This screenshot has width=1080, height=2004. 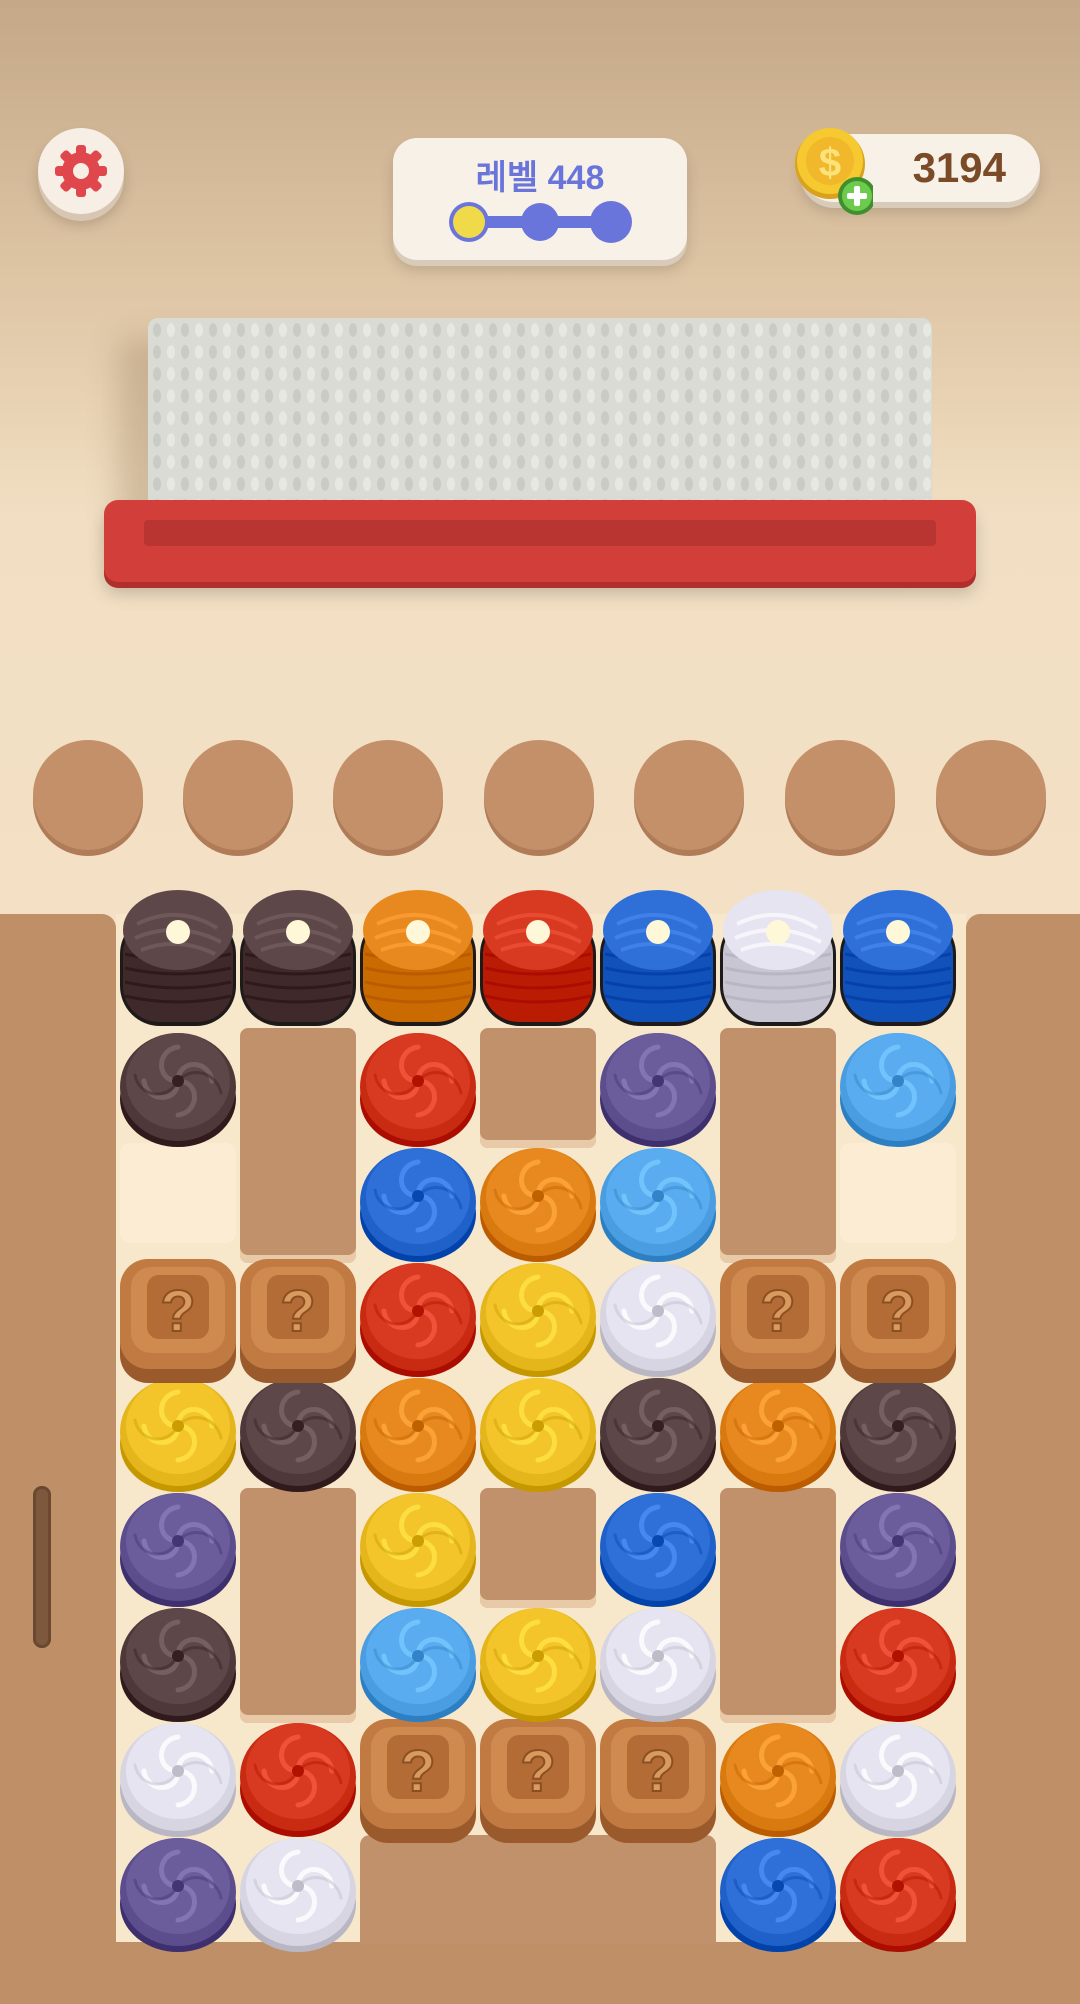 I want to click on board-side-right, so click(x=1023, y=1459).